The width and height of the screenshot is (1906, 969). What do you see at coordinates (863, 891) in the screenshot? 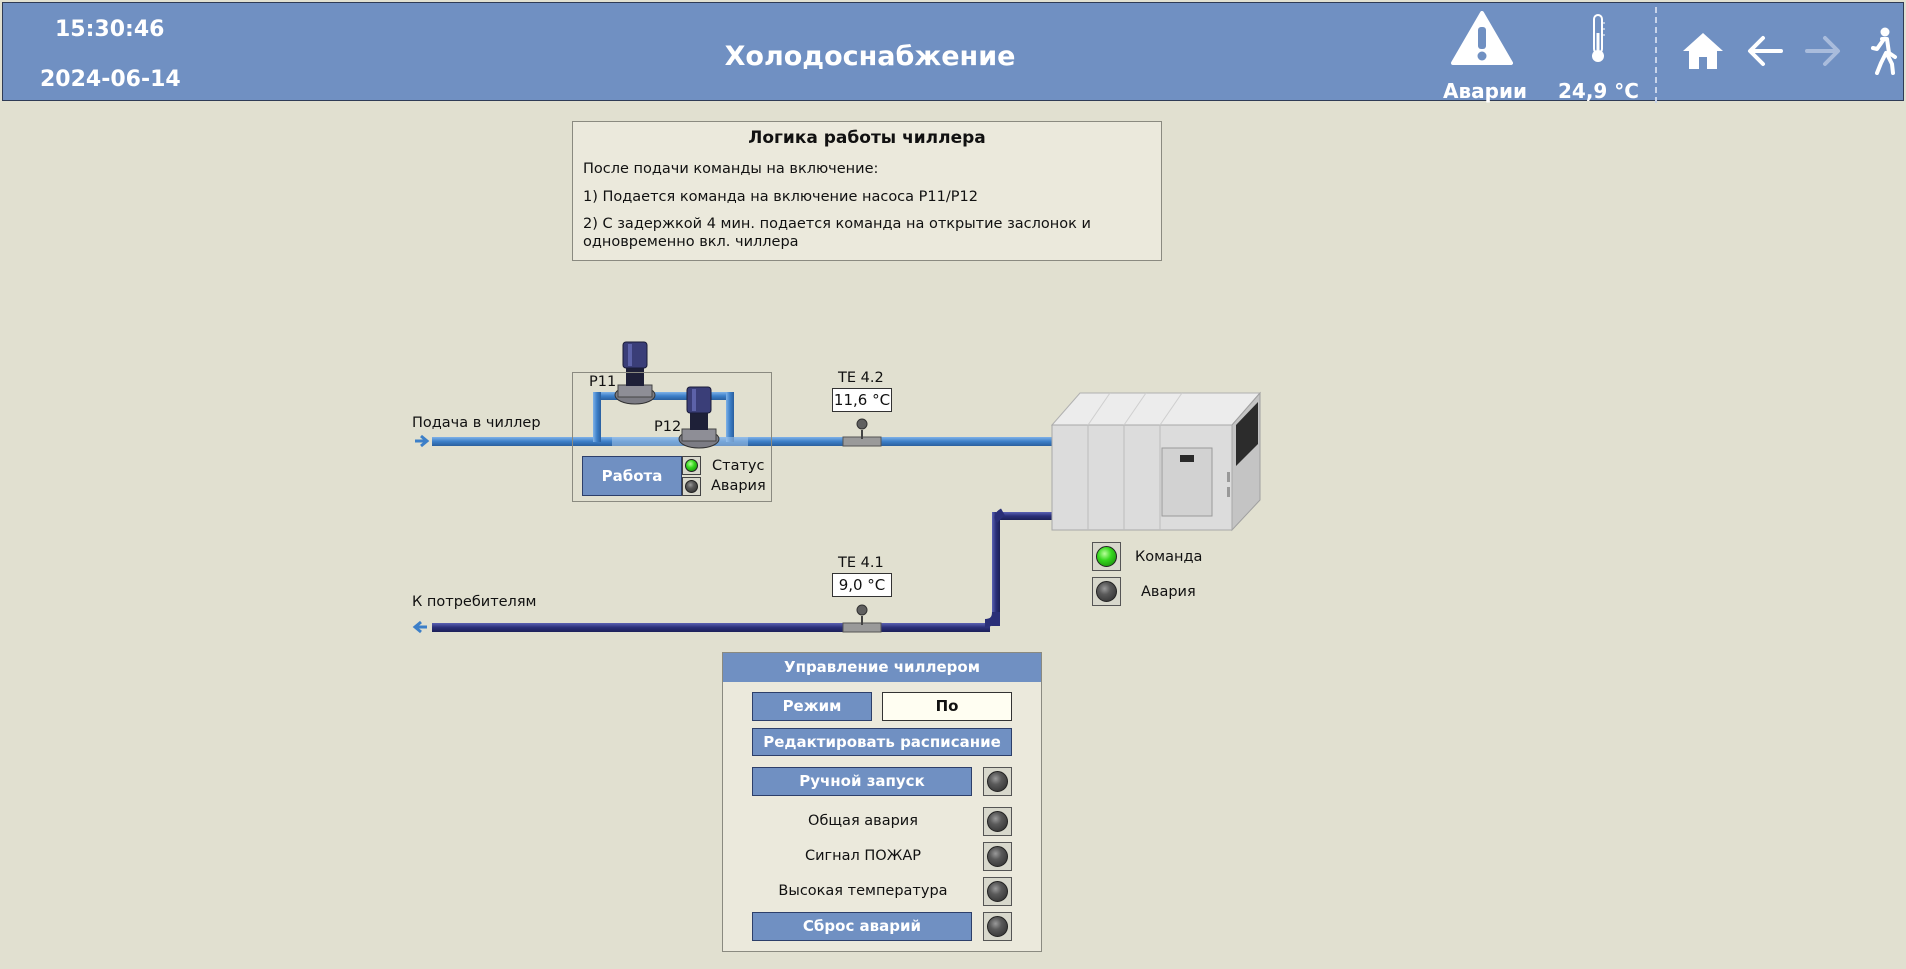
I see `high-temp-label: Высокая температура` at bounding box center [863, 891].